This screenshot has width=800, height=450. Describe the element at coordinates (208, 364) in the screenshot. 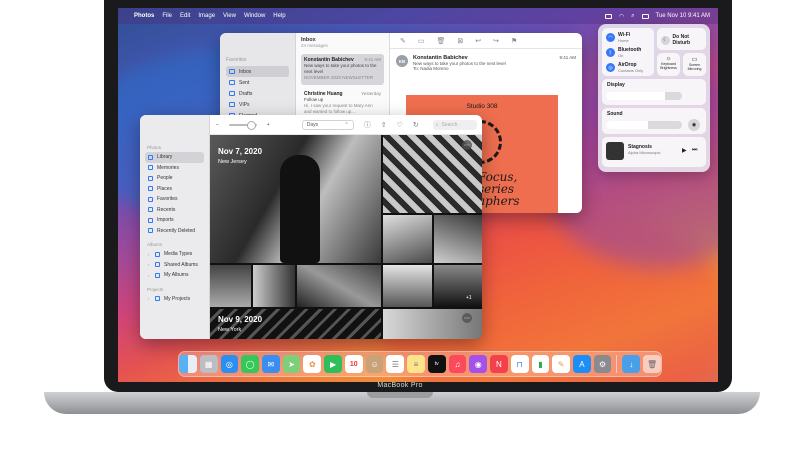

I see `dock-launchpad-icon: ▦` at that location.